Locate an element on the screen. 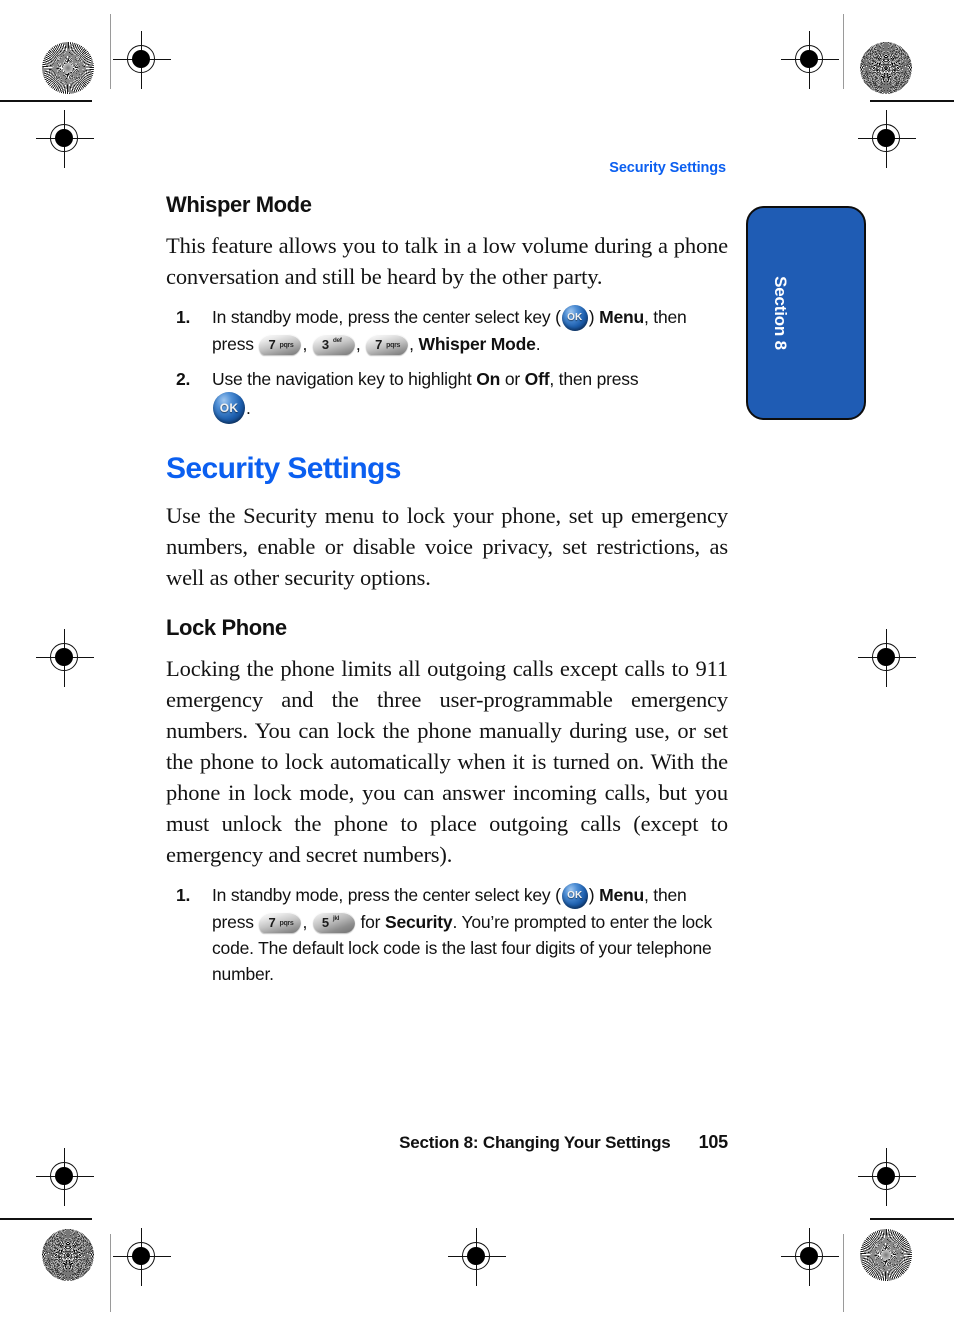 This screenshot has height=1319, width=954. key-letters: jkl is located at coordinates (336, 918).